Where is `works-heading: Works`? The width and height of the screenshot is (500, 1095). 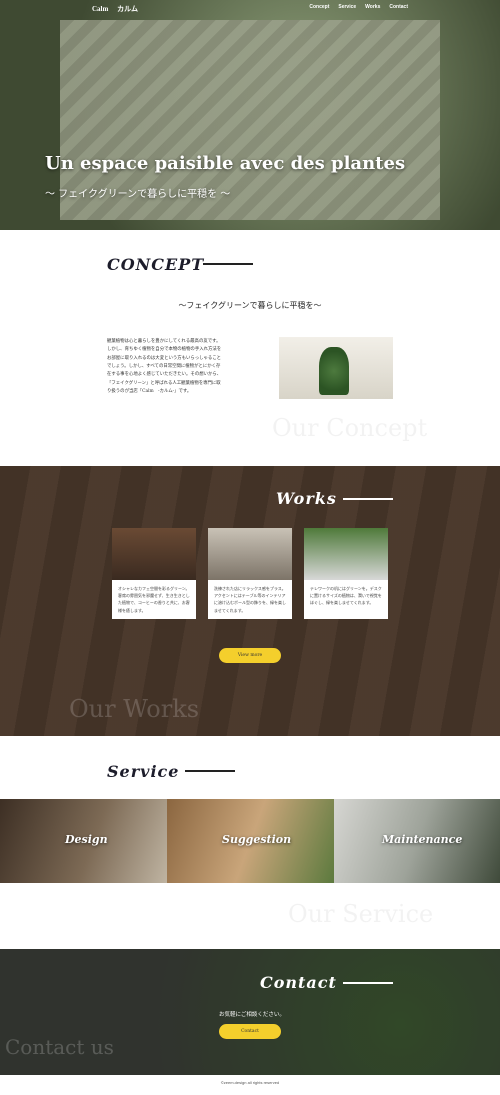 works-heading: Works is located at coordinates (306, 498).